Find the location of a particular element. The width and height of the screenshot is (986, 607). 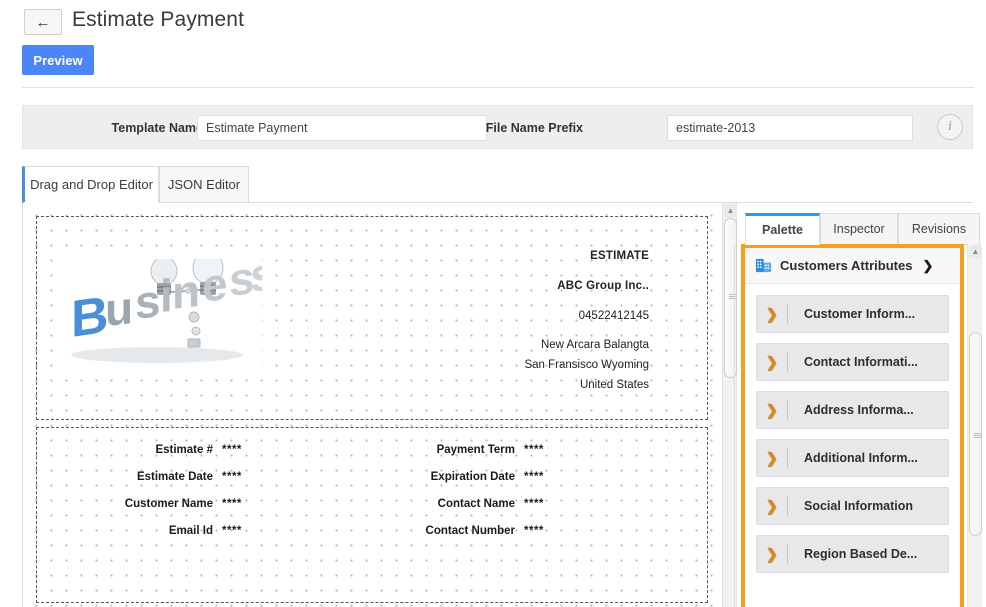

field-customer-name: Customer Name **** is located at coordinates (139, 504).